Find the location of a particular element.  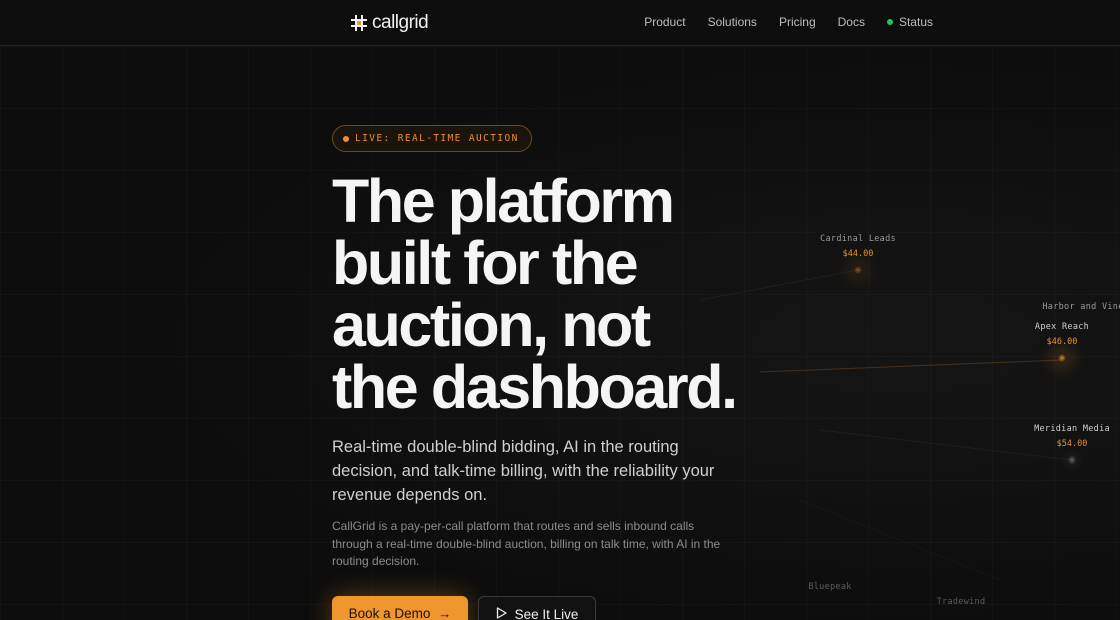

nav-link-solutions: Solutions is located at coordinates (732, 22).